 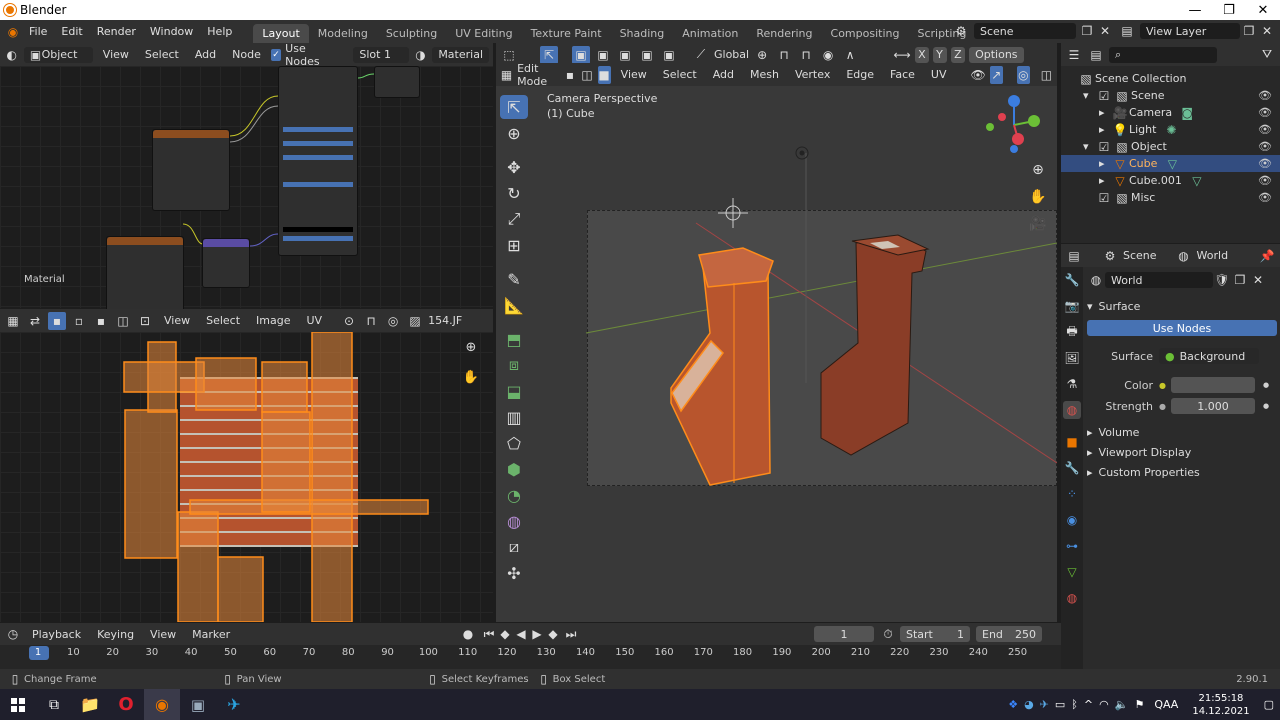 I want to click on language-indicator: QAA, so click(x=1166, y=704).